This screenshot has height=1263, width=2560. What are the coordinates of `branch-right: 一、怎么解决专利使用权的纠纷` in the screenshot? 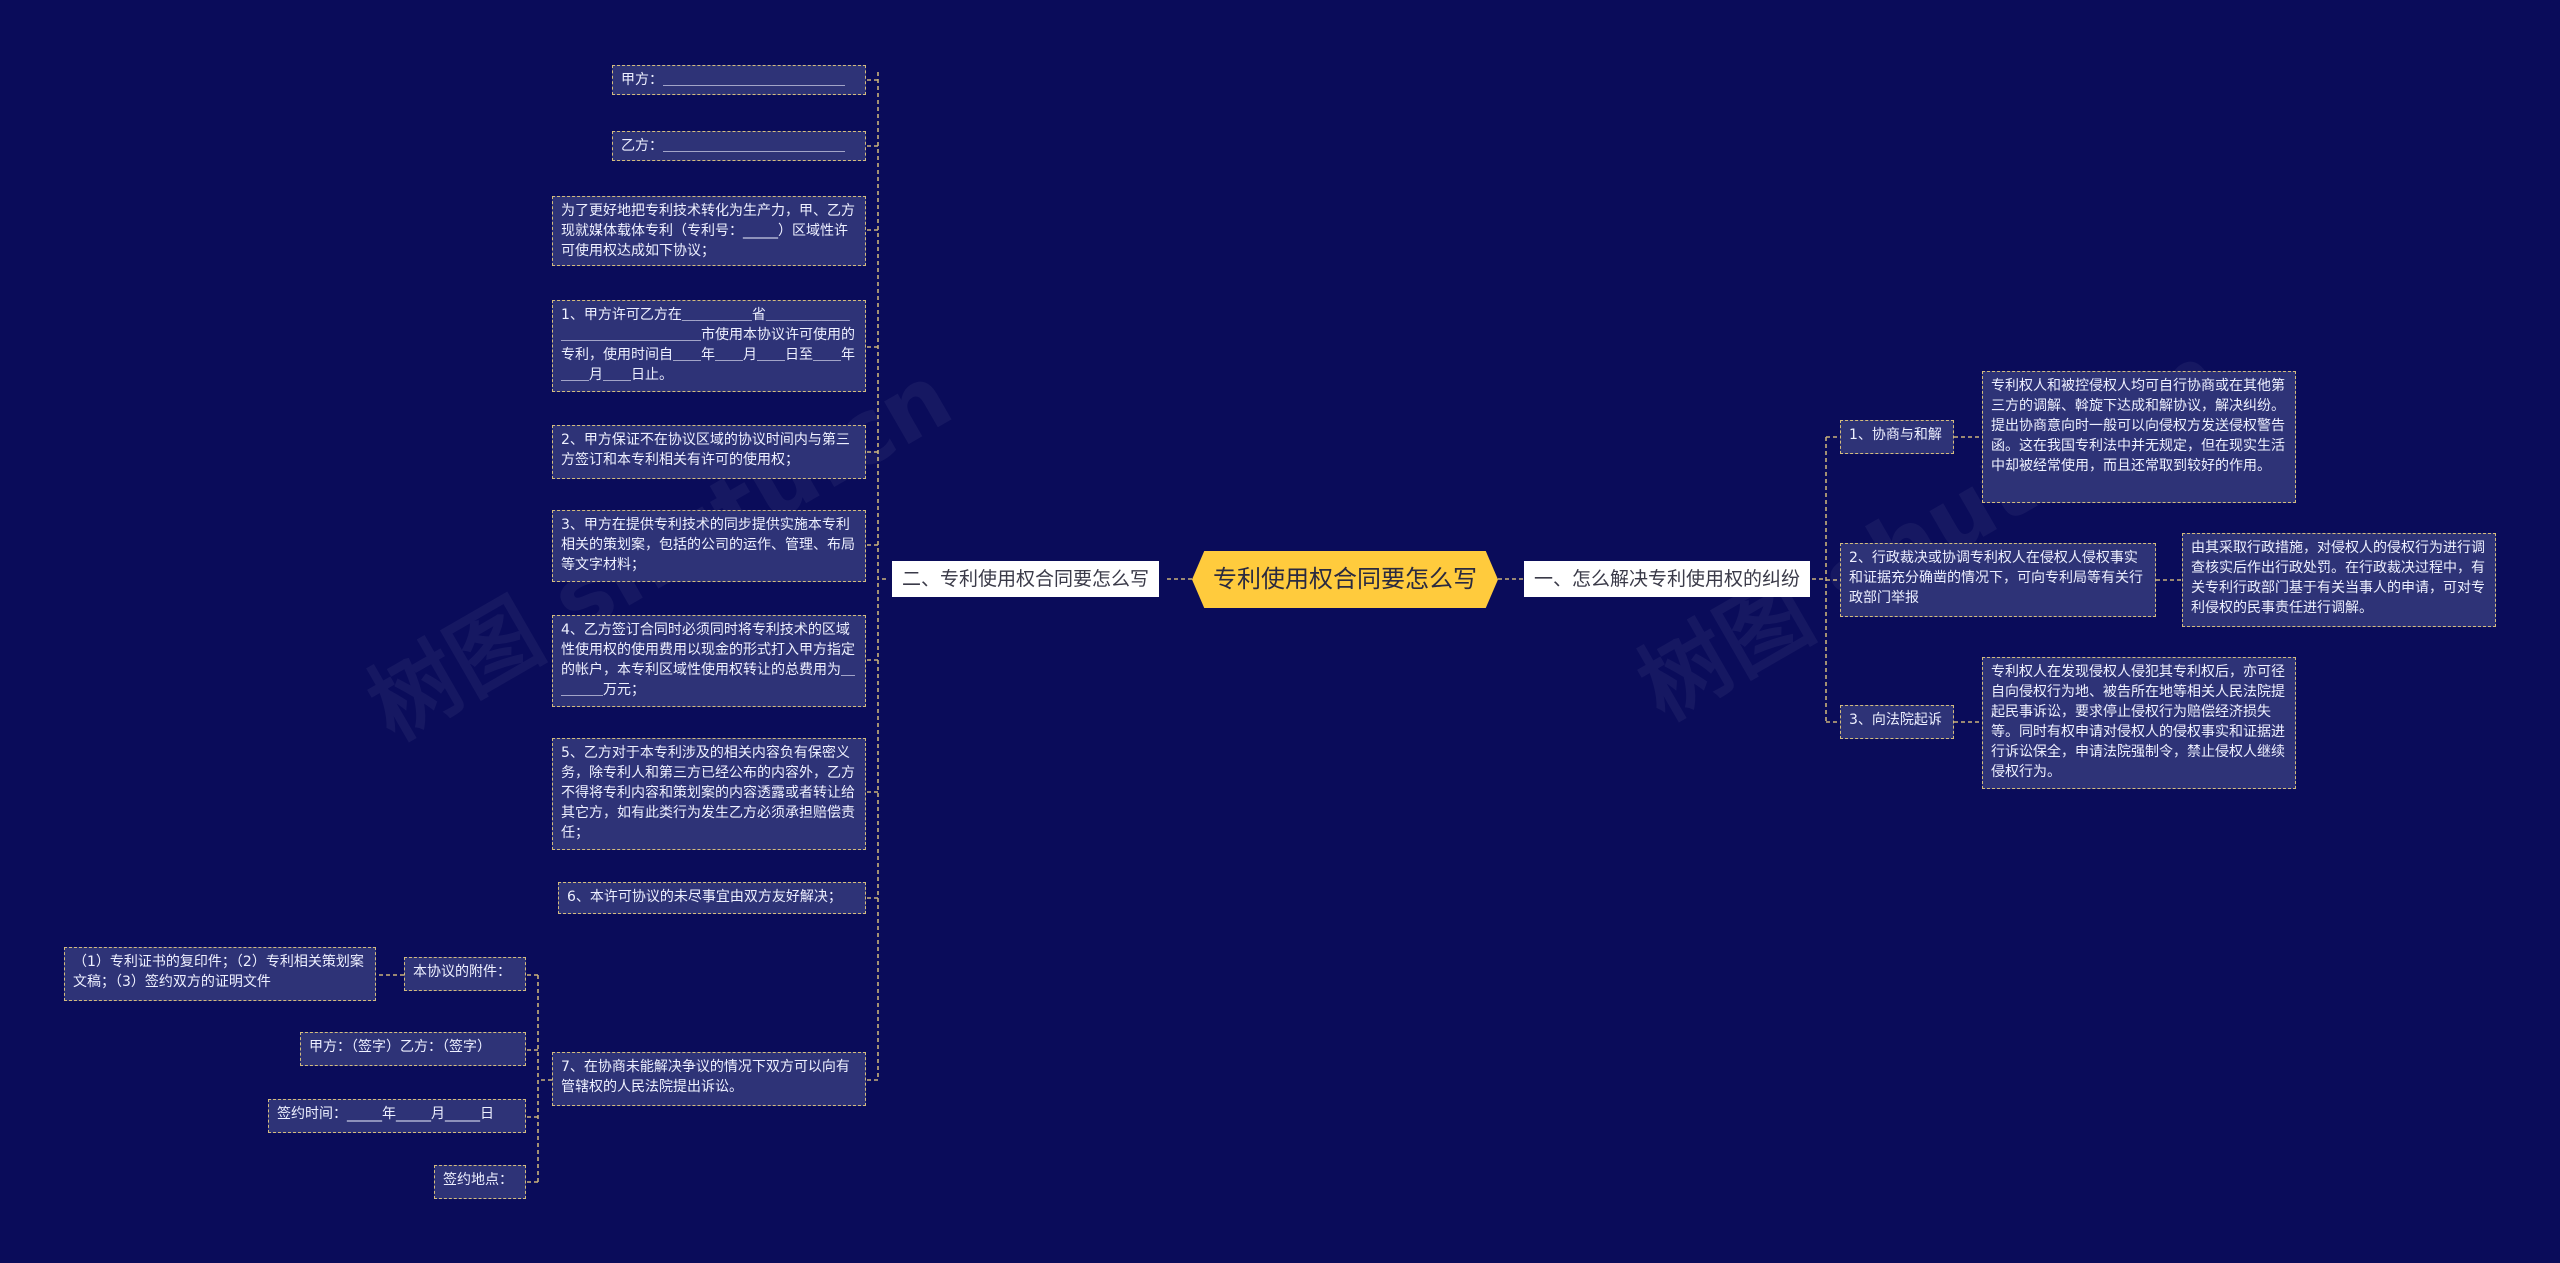 It's located at (1667, 579).